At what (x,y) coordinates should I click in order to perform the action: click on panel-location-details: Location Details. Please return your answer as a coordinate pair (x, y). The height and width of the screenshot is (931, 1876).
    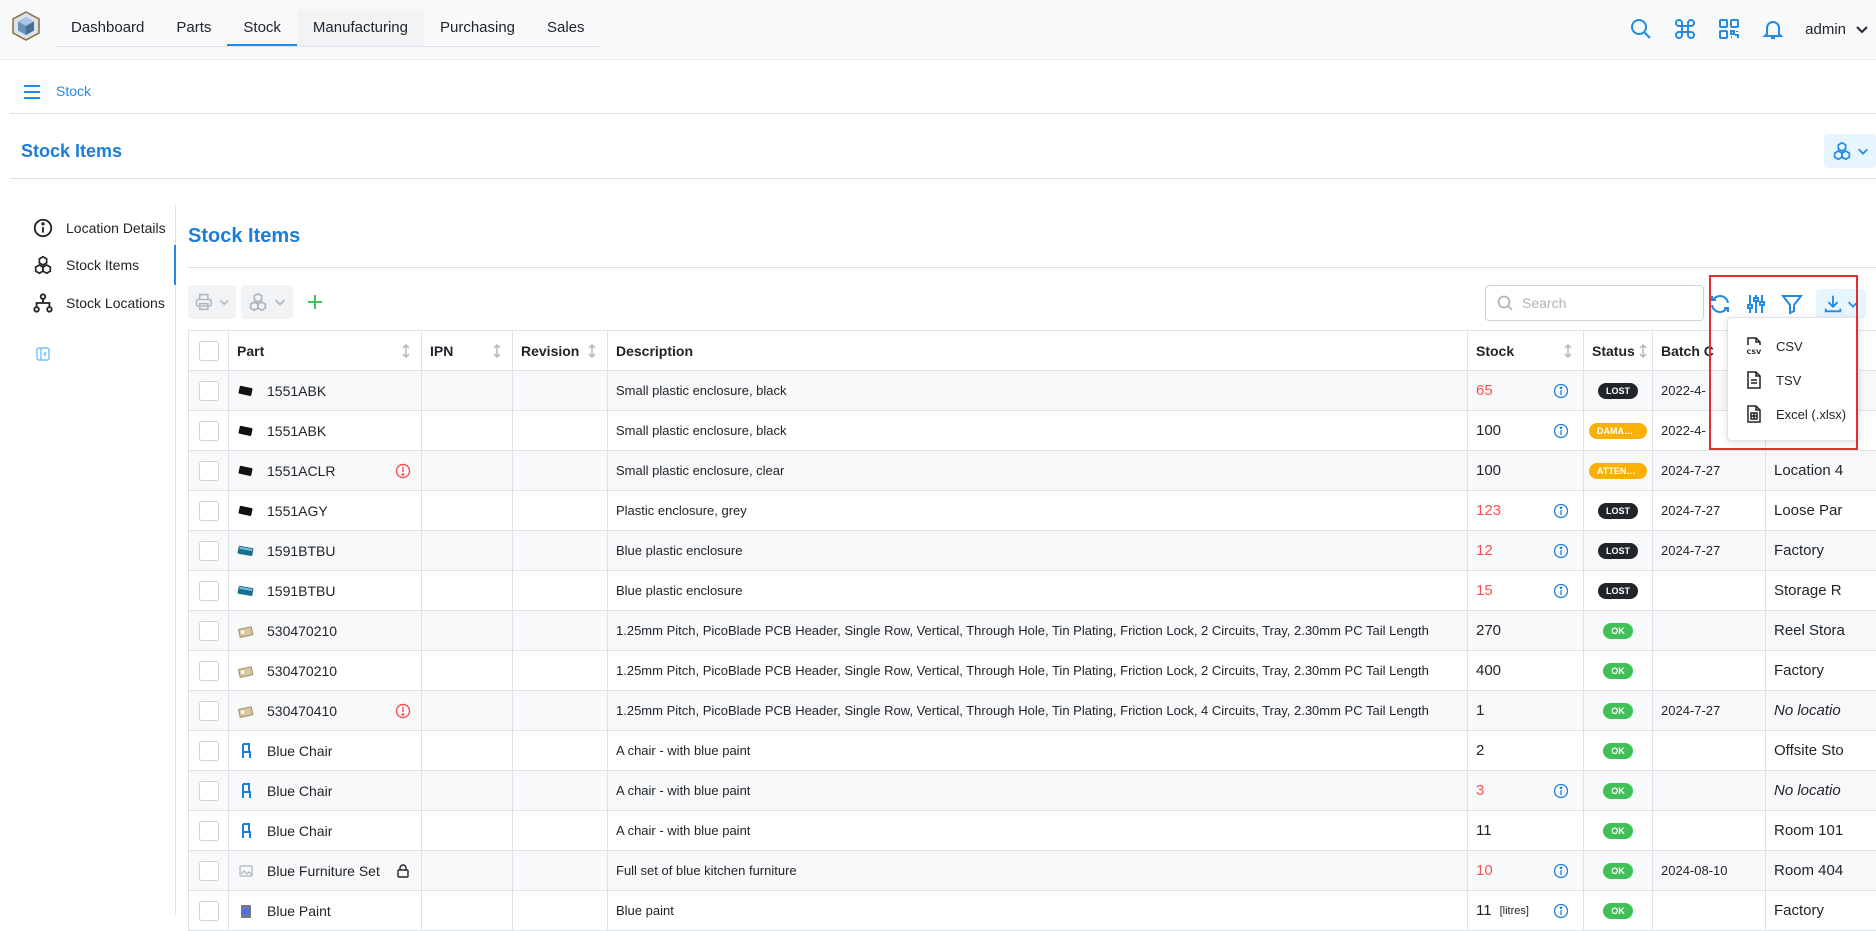
    Looking at the image, I should click on (93, 228).